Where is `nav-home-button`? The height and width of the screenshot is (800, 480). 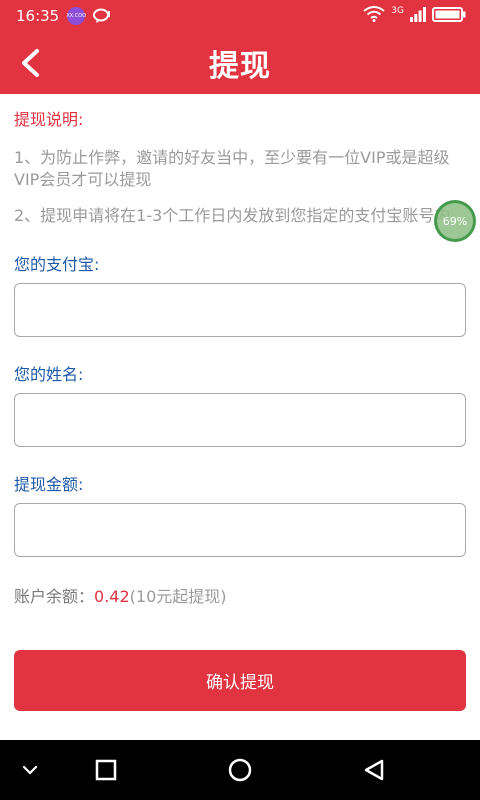 nav-home-button is located at coordinates (240, 770).